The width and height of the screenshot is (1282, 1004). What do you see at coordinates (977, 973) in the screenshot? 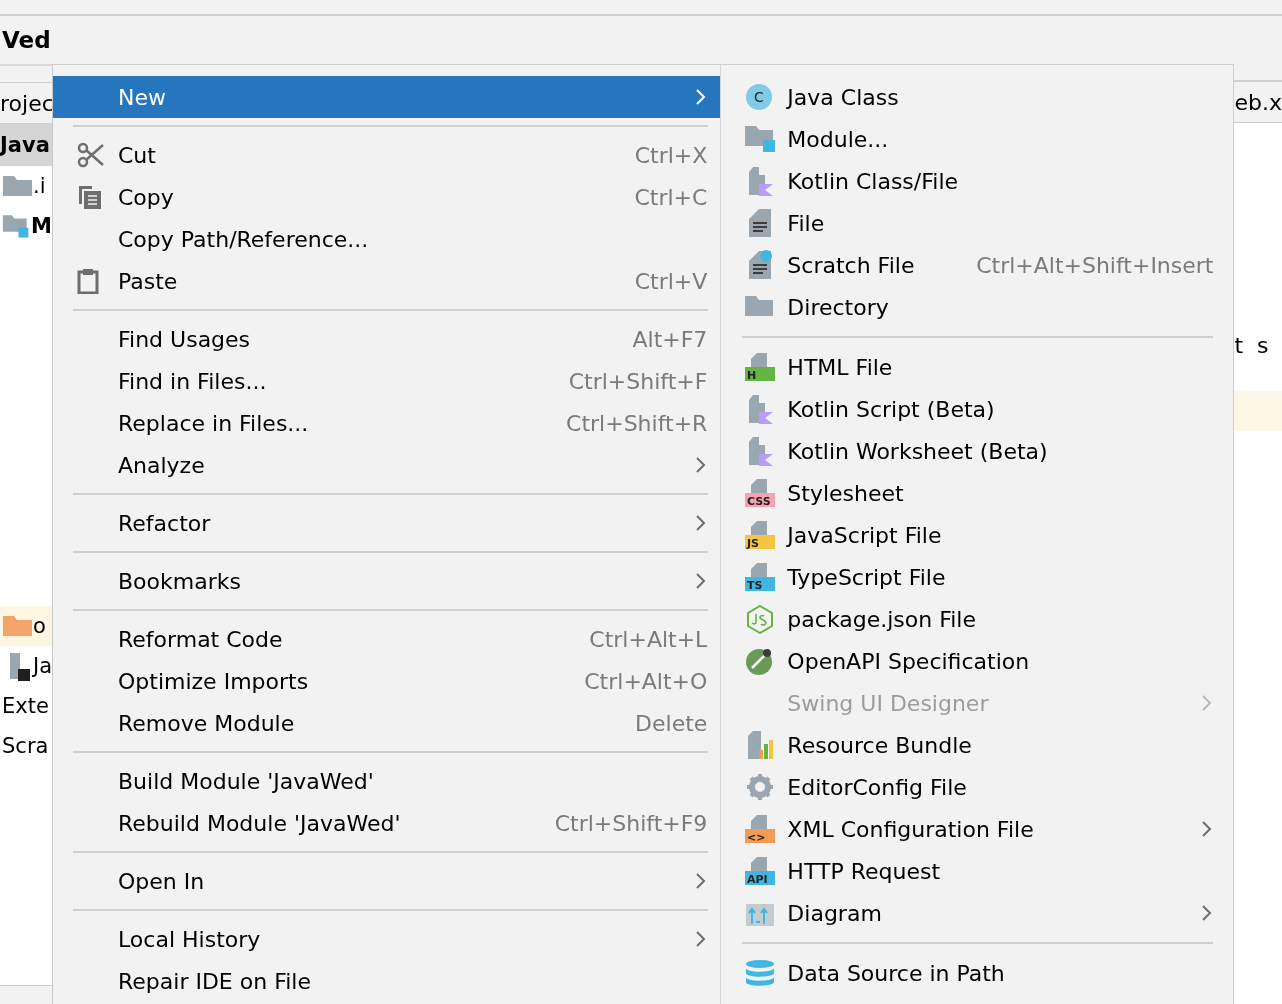
I see `menu-item: Data Source in Path` at bounding box center [977, 973].